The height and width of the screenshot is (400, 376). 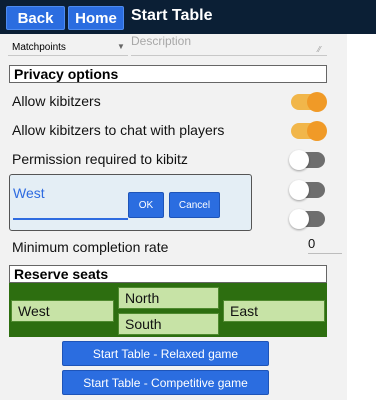 I want to click on description-underline, so click(x=229, y=55).